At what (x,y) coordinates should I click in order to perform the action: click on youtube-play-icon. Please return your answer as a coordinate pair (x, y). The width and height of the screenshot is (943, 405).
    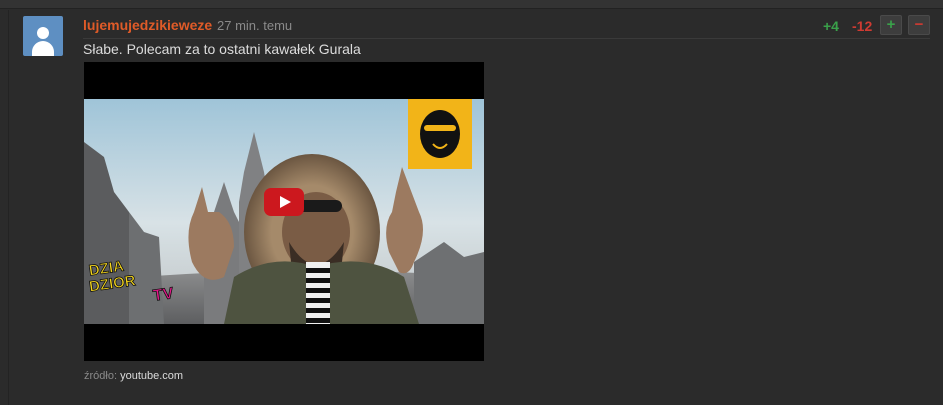
    Looking at the image, I should click on (284, 202).